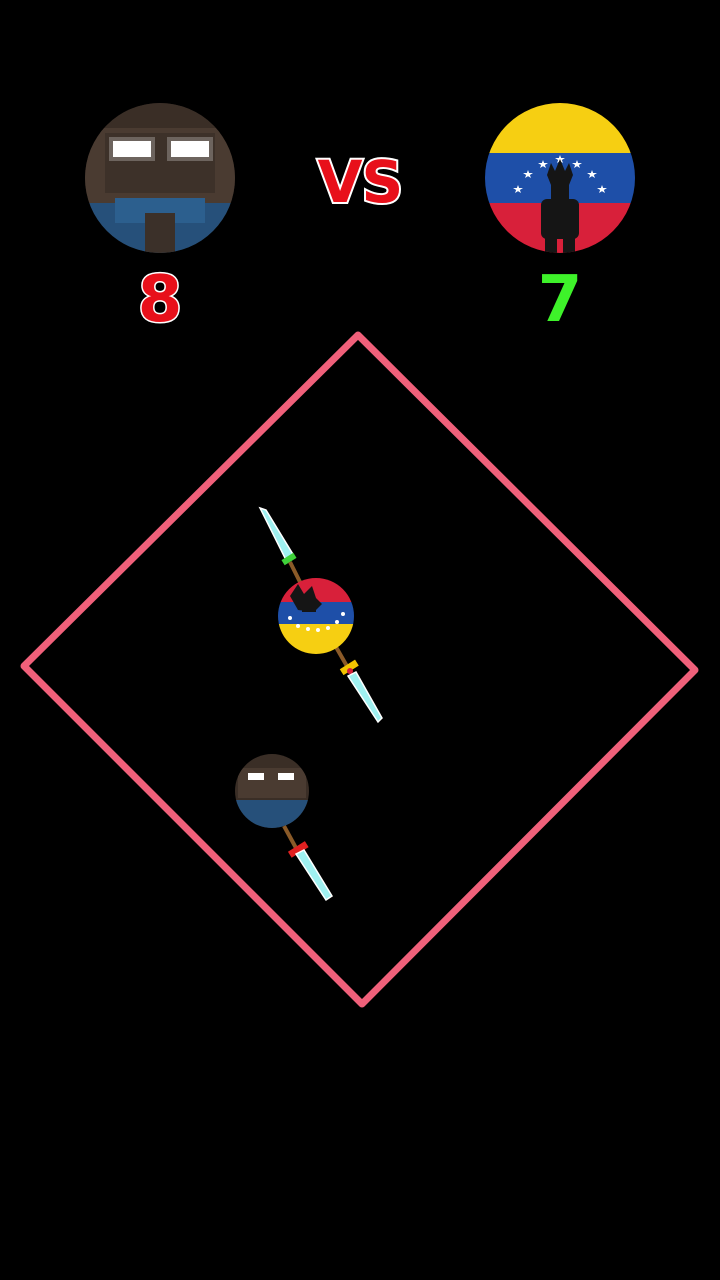 The image size is (720, 1280). I want to click on herobrine-ball, so click(284, 828).